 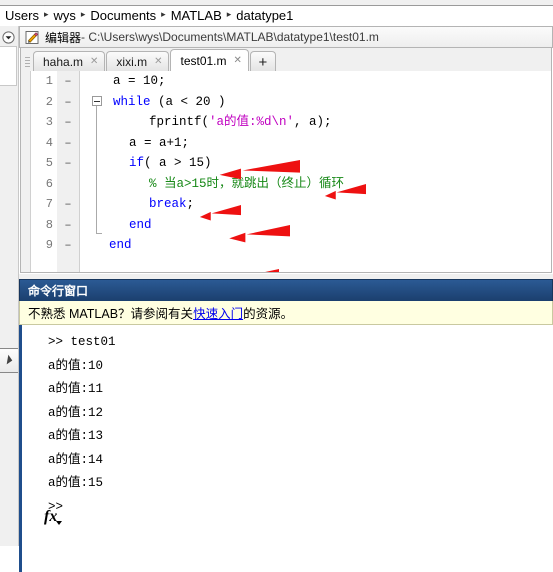 What do you see at coordinates (178, 163) in the screenshot?
I see `code-token: ( a > 15)` at bounding box center [178, 163].